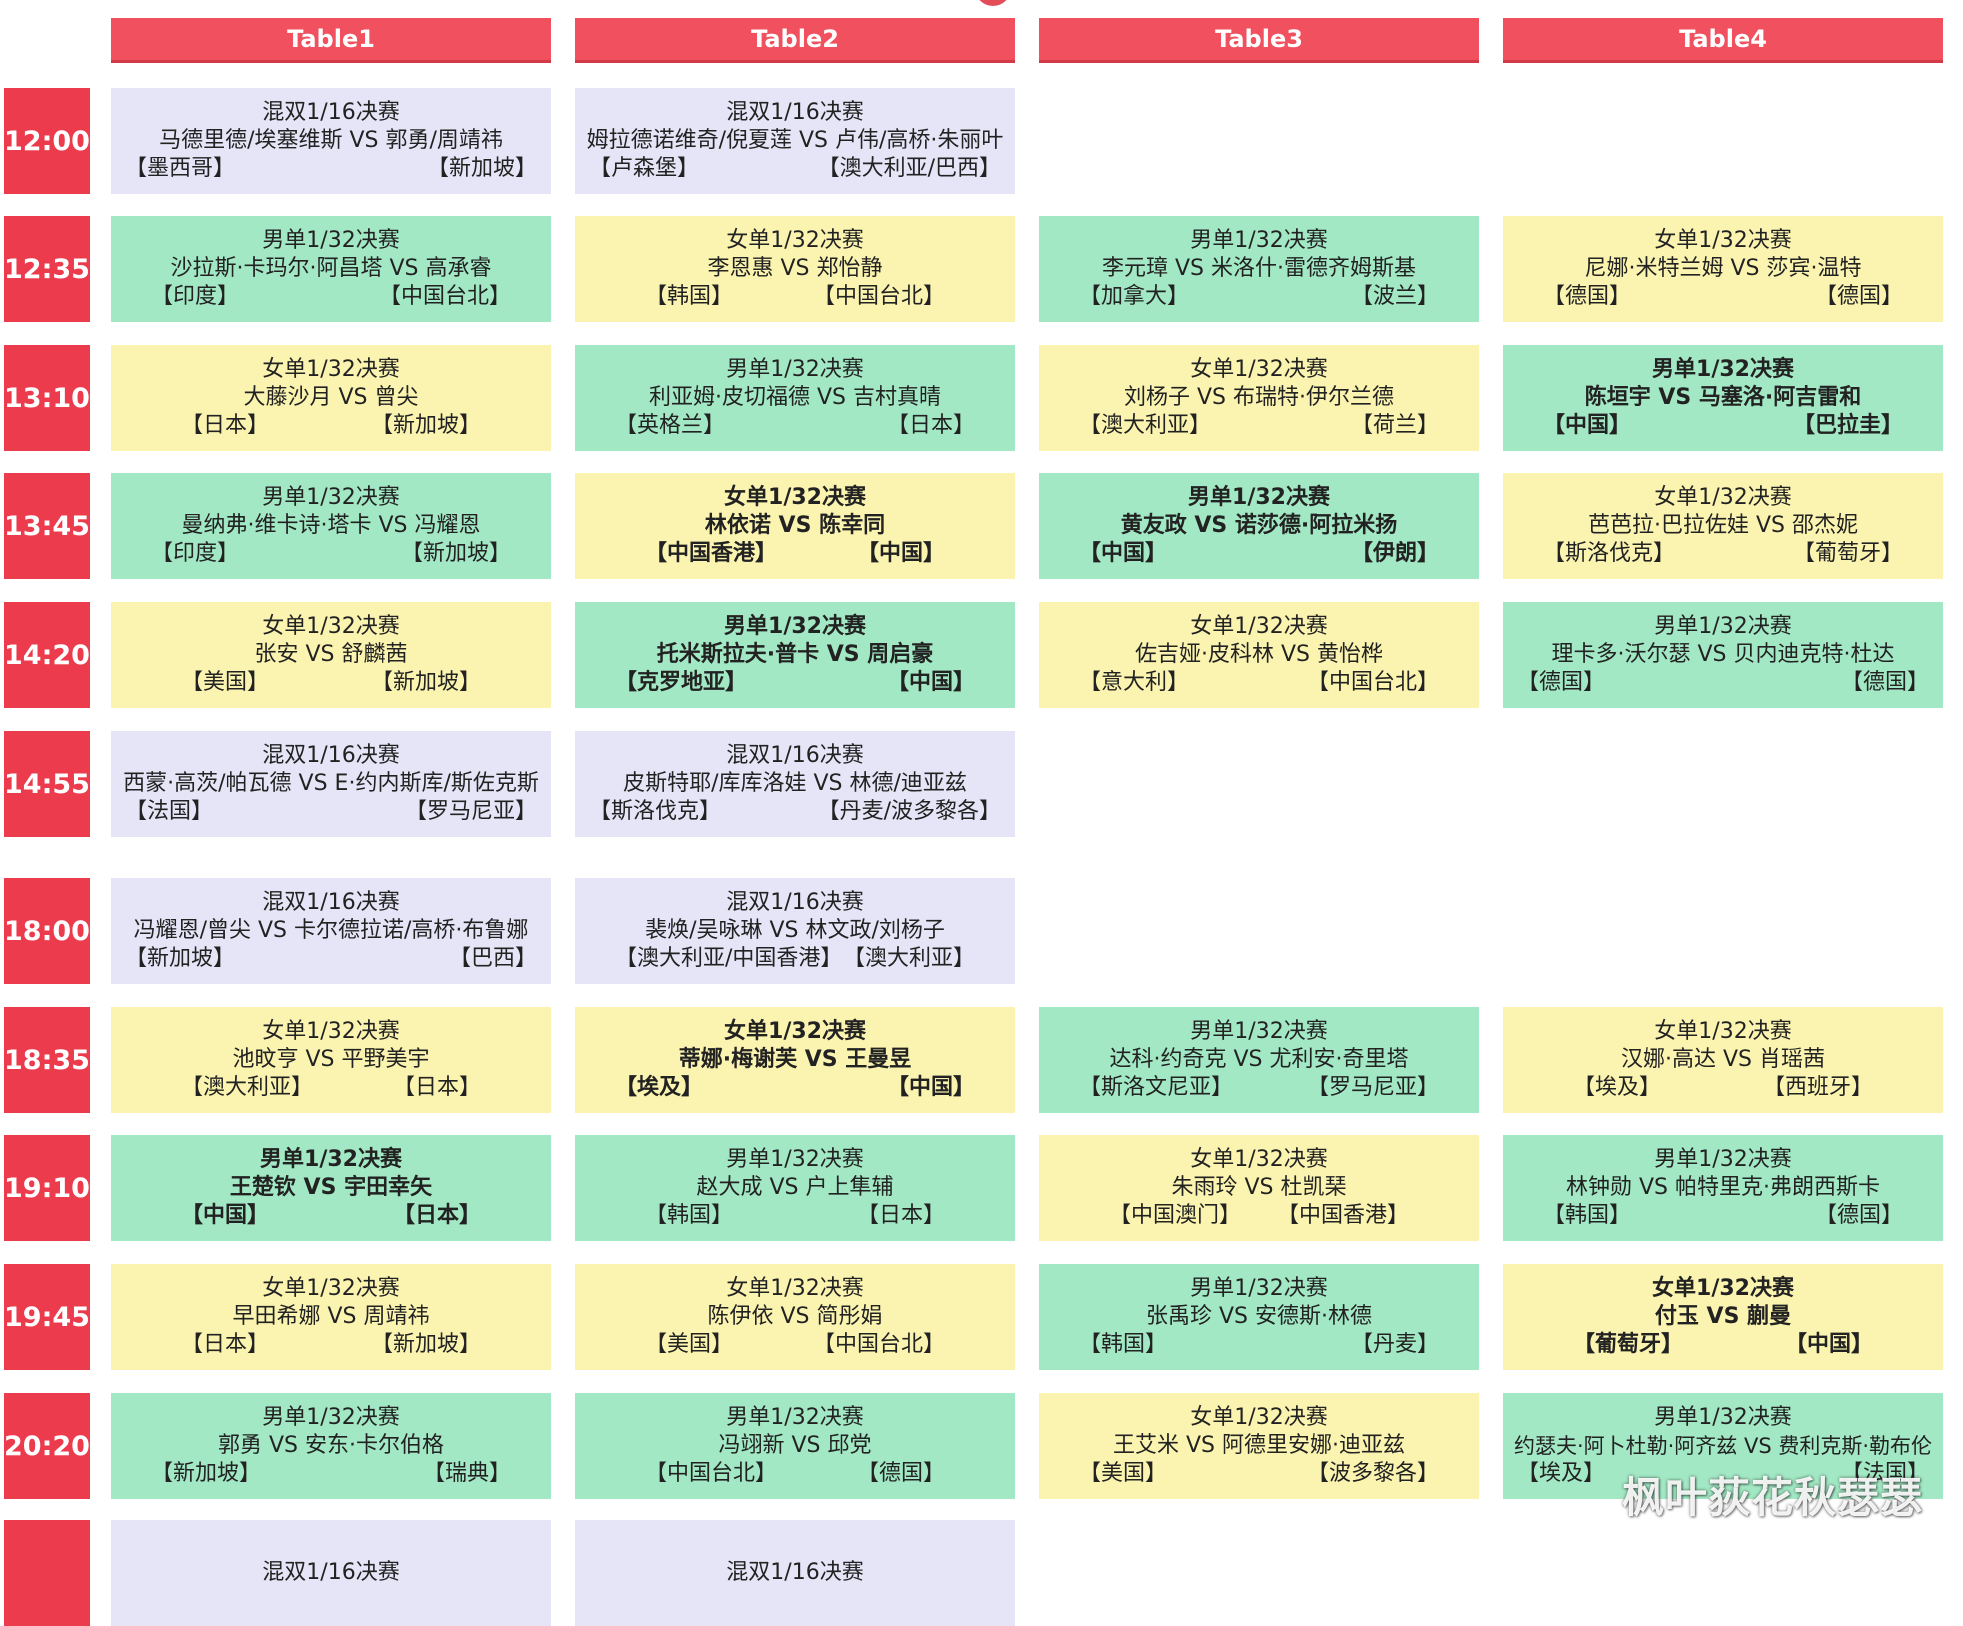 This screenshot has height=1626, width=1963. Describe the element at coordinates (455, 553) in the screenshot. I see `country-right: 【新加坡】` at that location.